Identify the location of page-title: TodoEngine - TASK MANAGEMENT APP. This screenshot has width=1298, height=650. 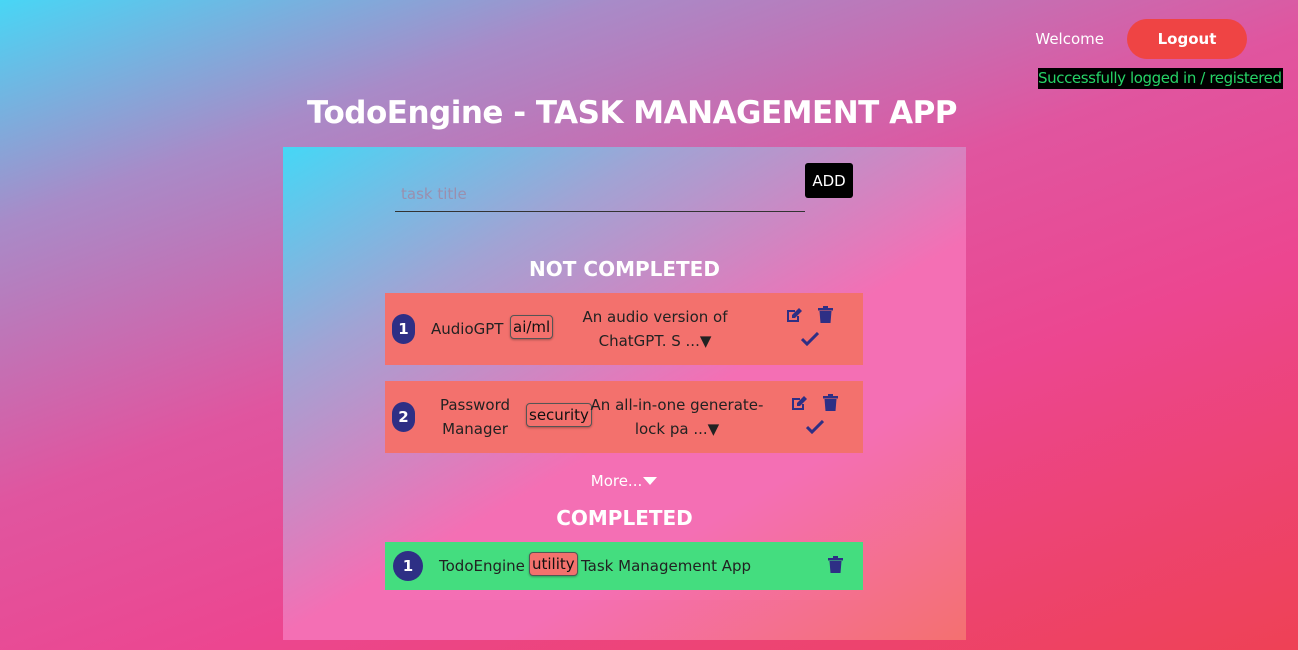
(632, 113).